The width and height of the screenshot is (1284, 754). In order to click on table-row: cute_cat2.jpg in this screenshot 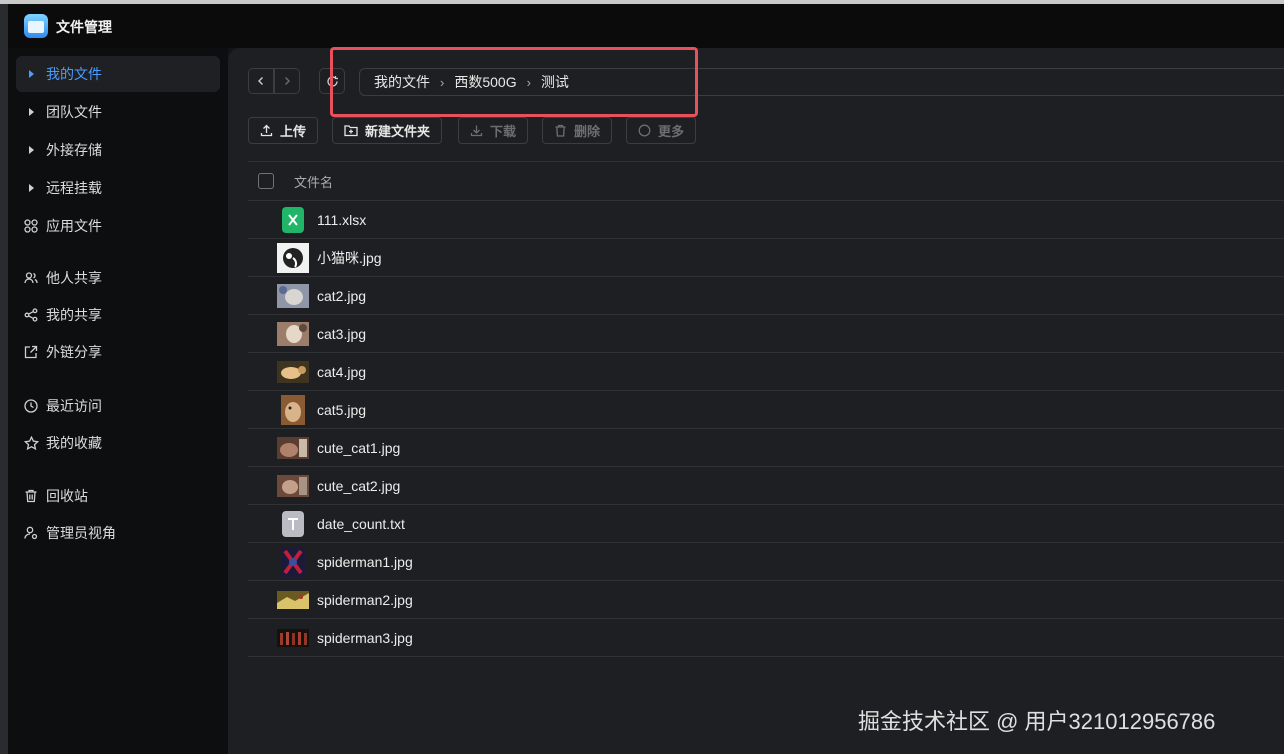, I will do `click(766, 486)`.